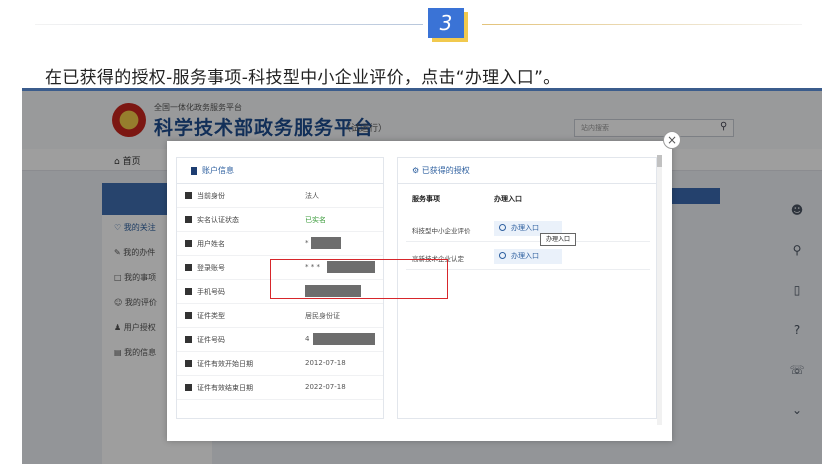 The image size is (831, 468). What do you see at coordinates (211, 196) in the screenshot?
I see `info-label: 当前身份` at bounding box center [211, 196].